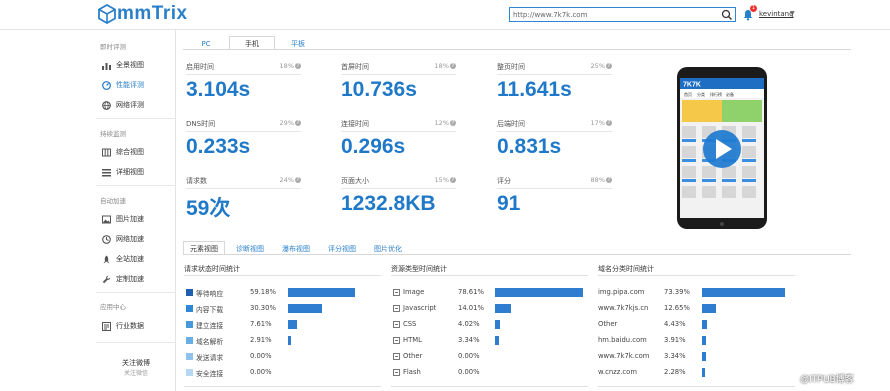 Image resolution: width=890 pixels, height=391 pixels. I want to click on panel-title: 请求状态时间统计, so click(212, 269).